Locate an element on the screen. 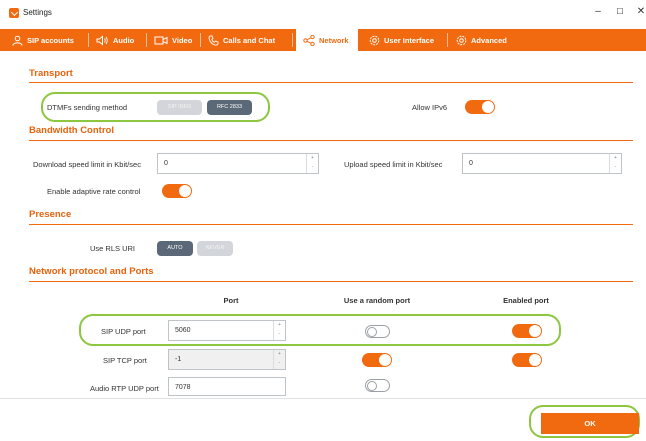 The image size is (646, 441). rls-label: Use RLS URI is located at coordinates (113, 248).